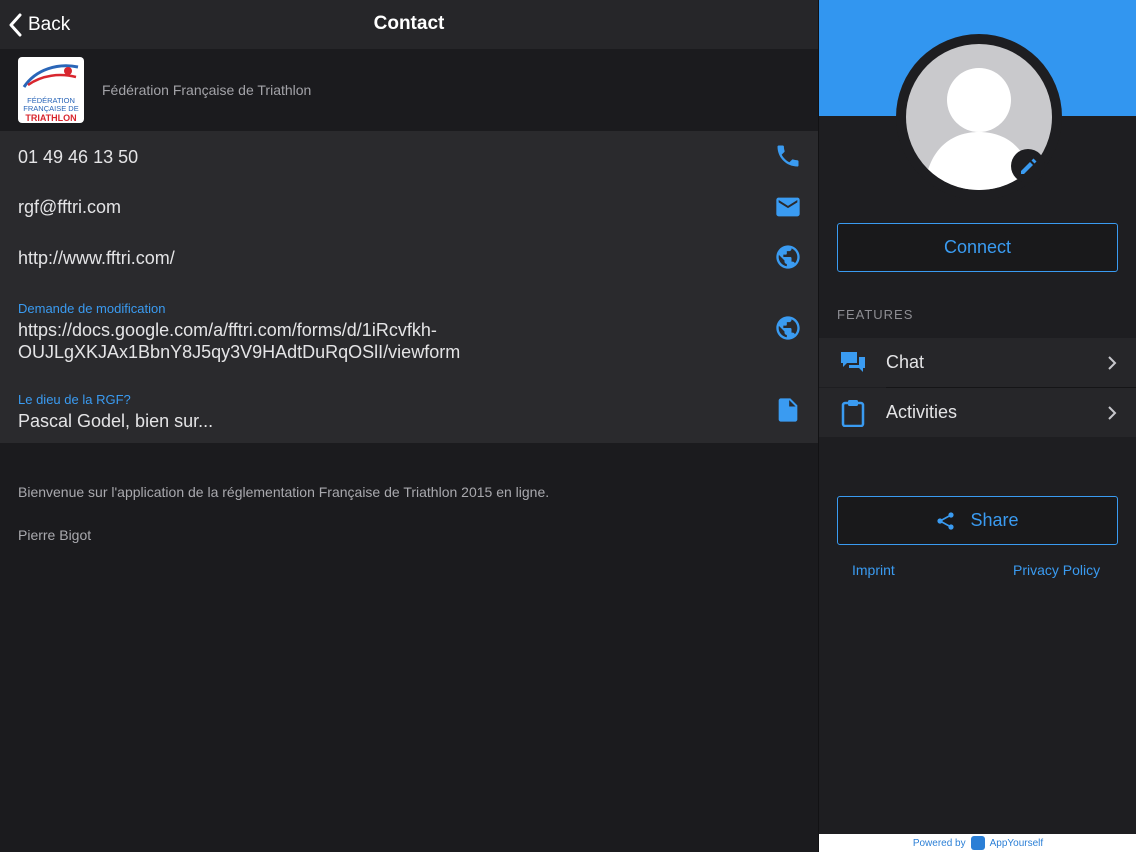  Describe the element at coordinates (922, 412) in the screenshot. I see `feature-label-activities: Activities` at that location.